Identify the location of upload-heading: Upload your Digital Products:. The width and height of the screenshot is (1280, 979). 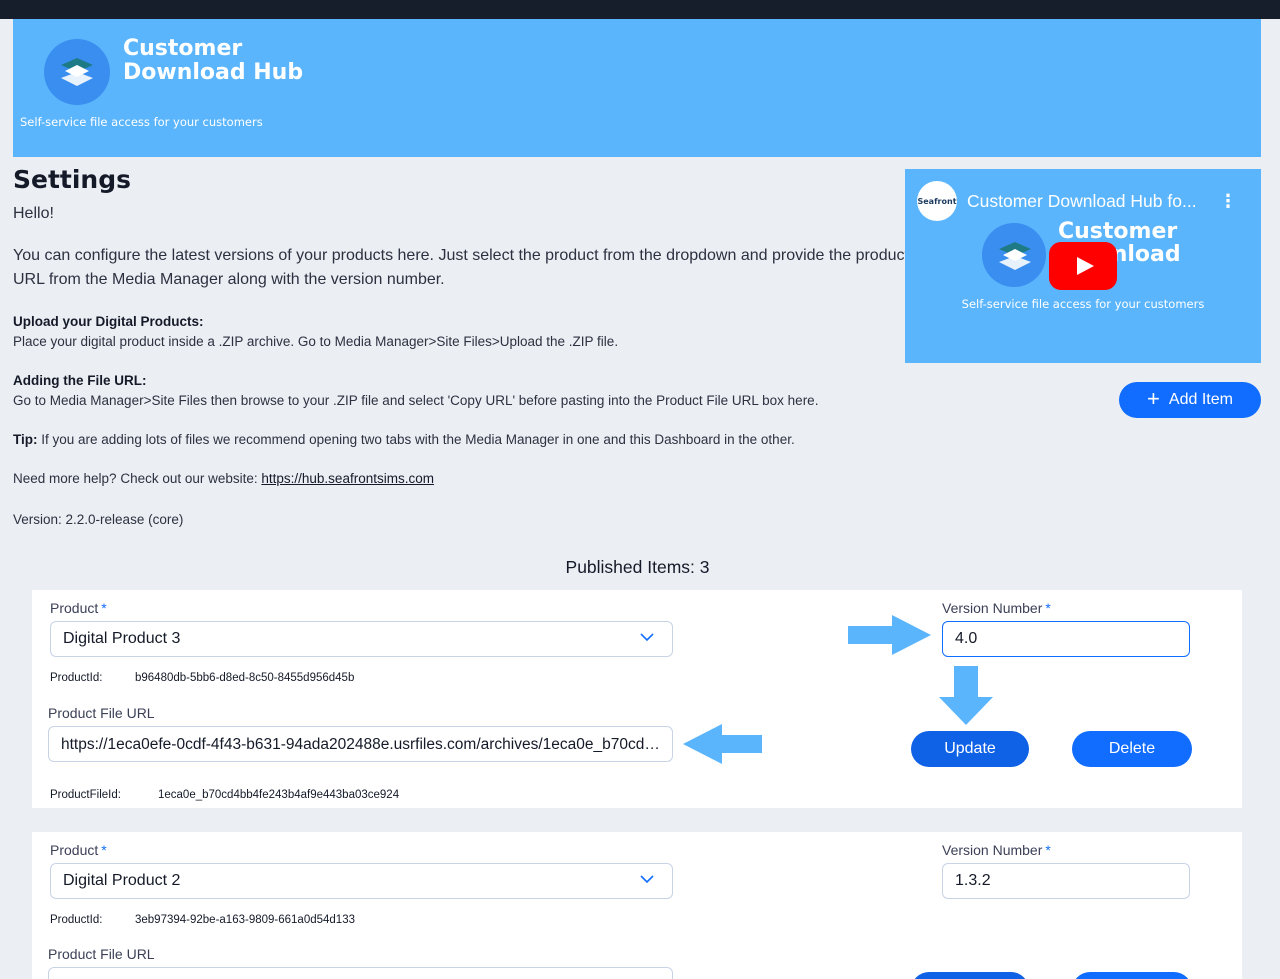
(108, 321).